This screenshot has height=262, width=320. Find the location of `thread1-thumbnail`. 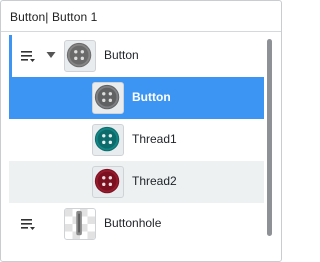

thread1-thumbnail is located at coordinates (108, 140).